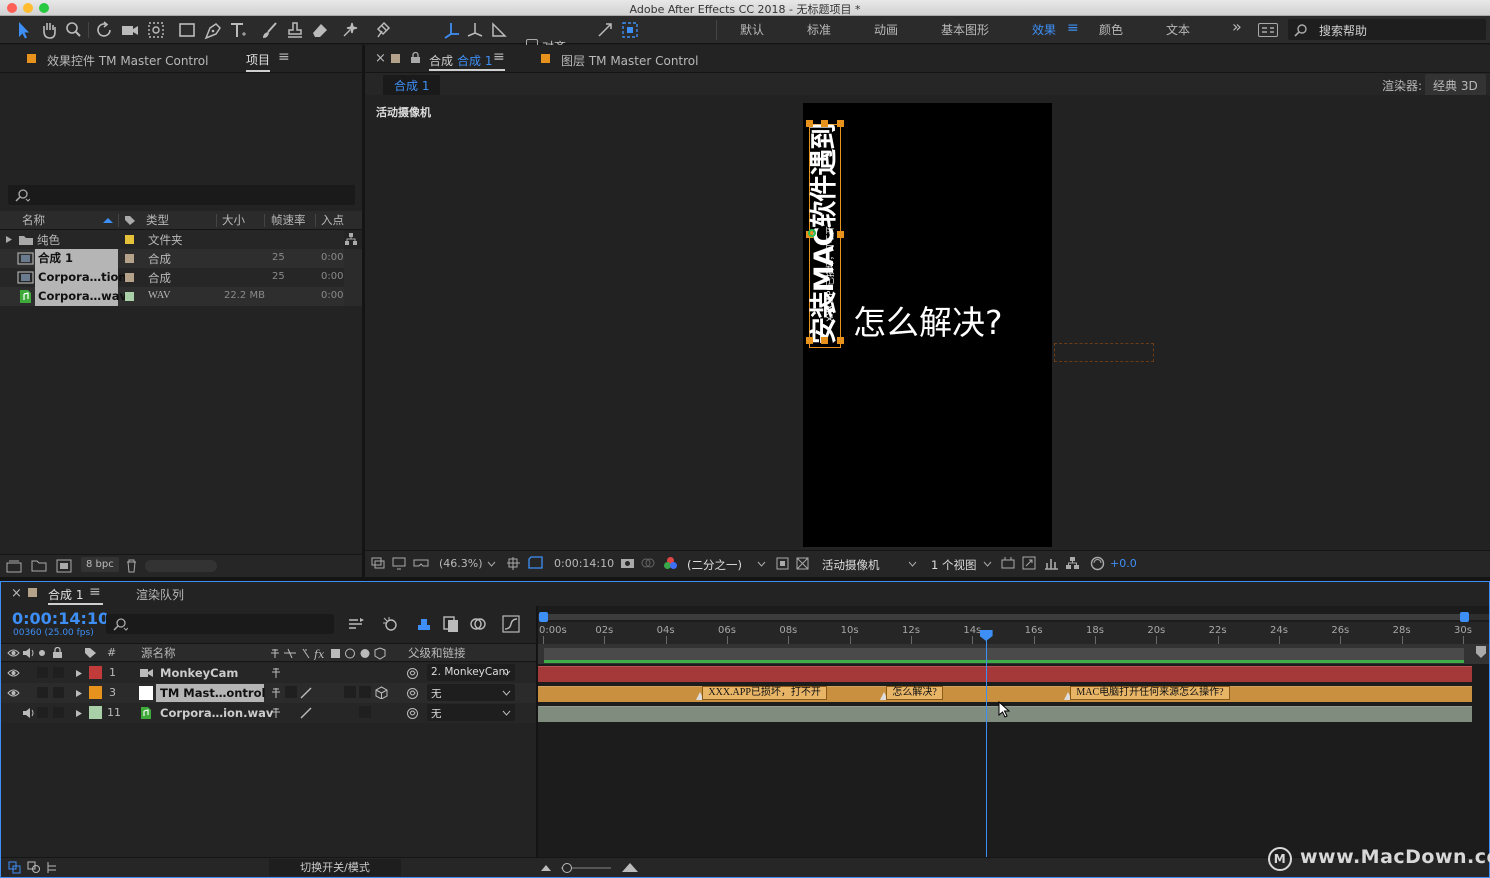 Image resolution: width=1490 pixels, height=878 pixels. What do you see at coordinates (23, 30) in the screenshot?
I see `selection-tool-icon` at bounding box center [23, 30].